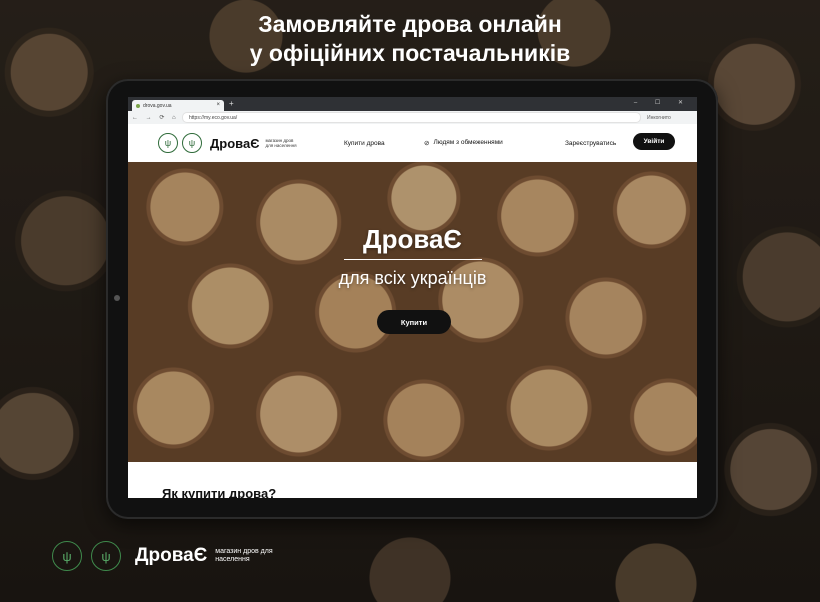  What do you see at coordinates (410, 24) in the screenshot?
I see `headline-line-1: Замовляйте дрова онлайн` at bounding box center [410, 24].